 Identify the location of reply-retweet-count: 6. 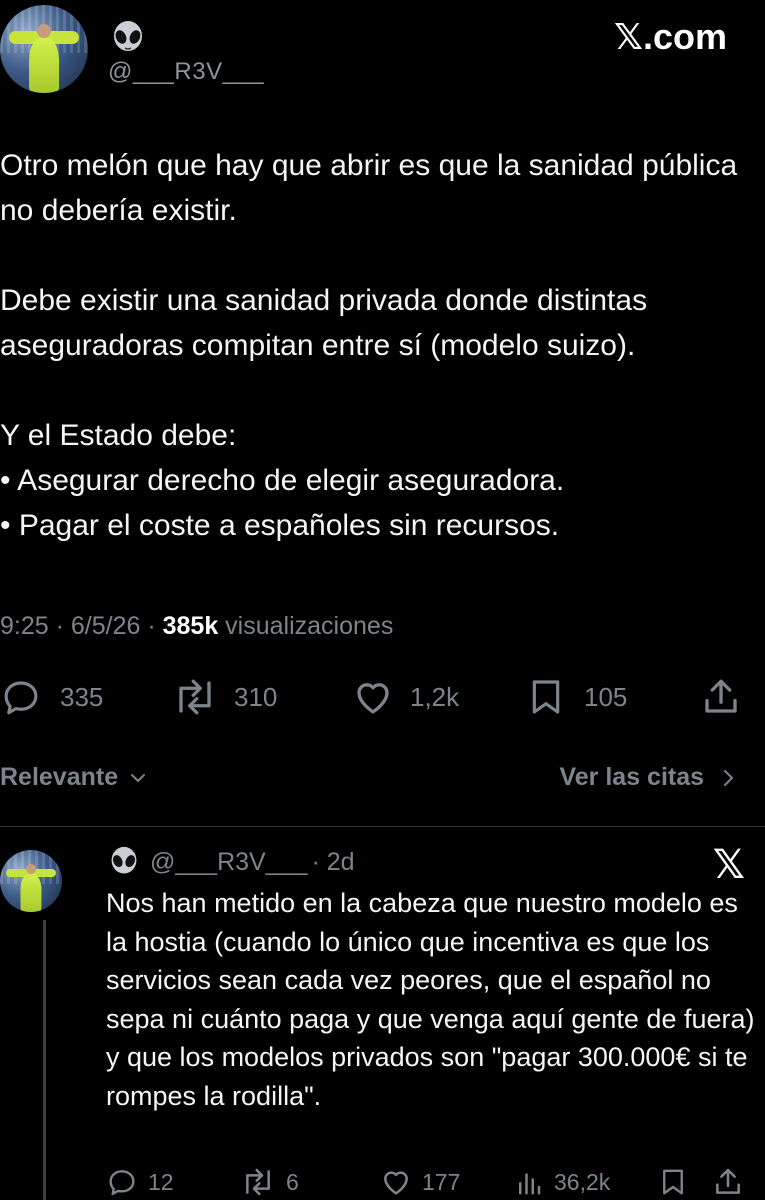
(292, 1181).